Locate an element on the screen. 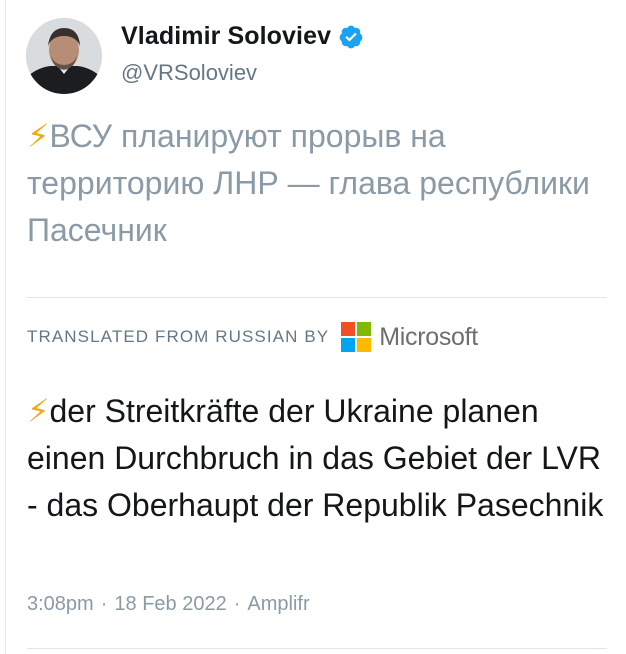 The image size is (626, 654). microsoft-logo-icon is located at coordinates (356, 337).